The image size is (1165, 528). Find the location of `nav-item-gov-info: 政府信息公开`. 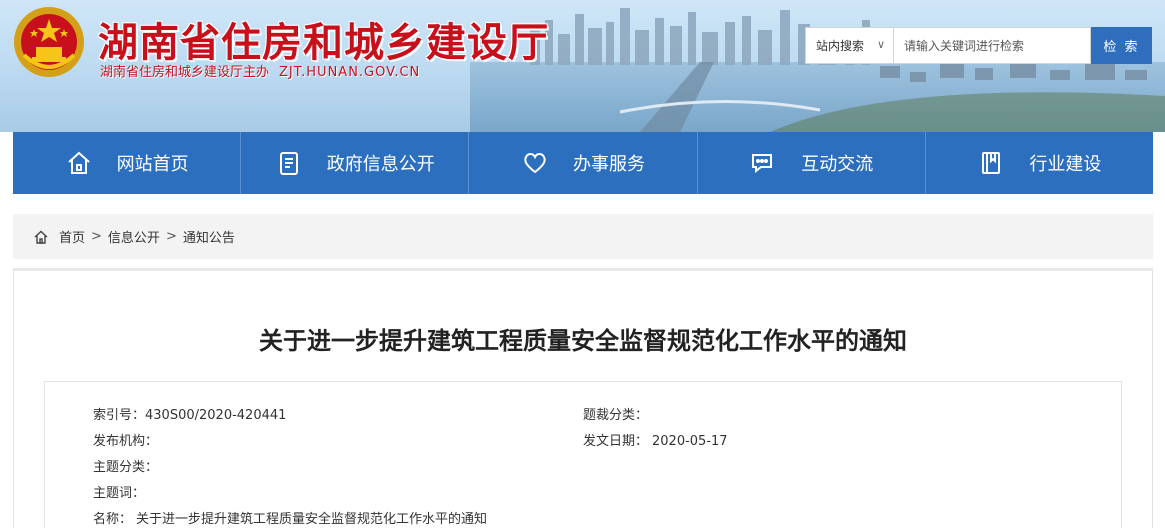

nav-item-gov-info: 政府信息公开 is located at coordinates (355, 163).